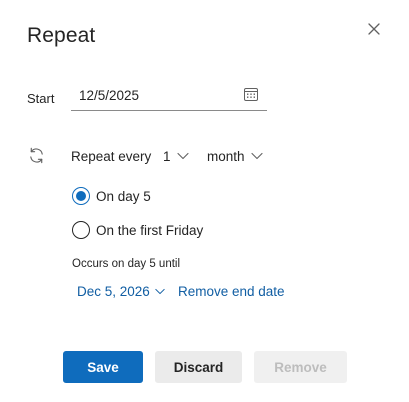 The height and width of the screenshot is (402, 409). Describe the element at coordinates (300, 367) in the screenshot. I see `remove-button: Remove` at that location.